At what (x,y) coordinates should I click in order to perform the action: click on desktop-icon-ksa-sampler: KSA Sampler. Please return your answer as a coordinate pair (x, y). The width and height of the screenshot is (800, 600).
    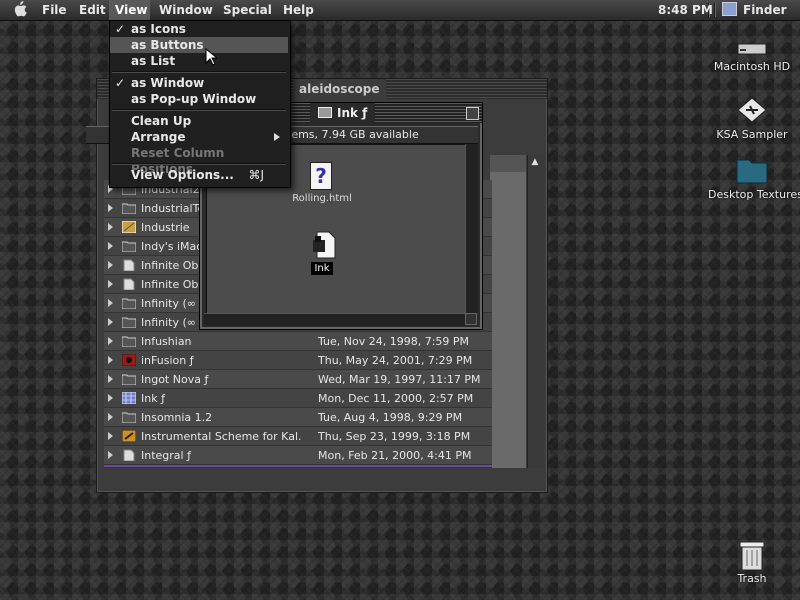
    Looking at the image, I should click on (752, 118).